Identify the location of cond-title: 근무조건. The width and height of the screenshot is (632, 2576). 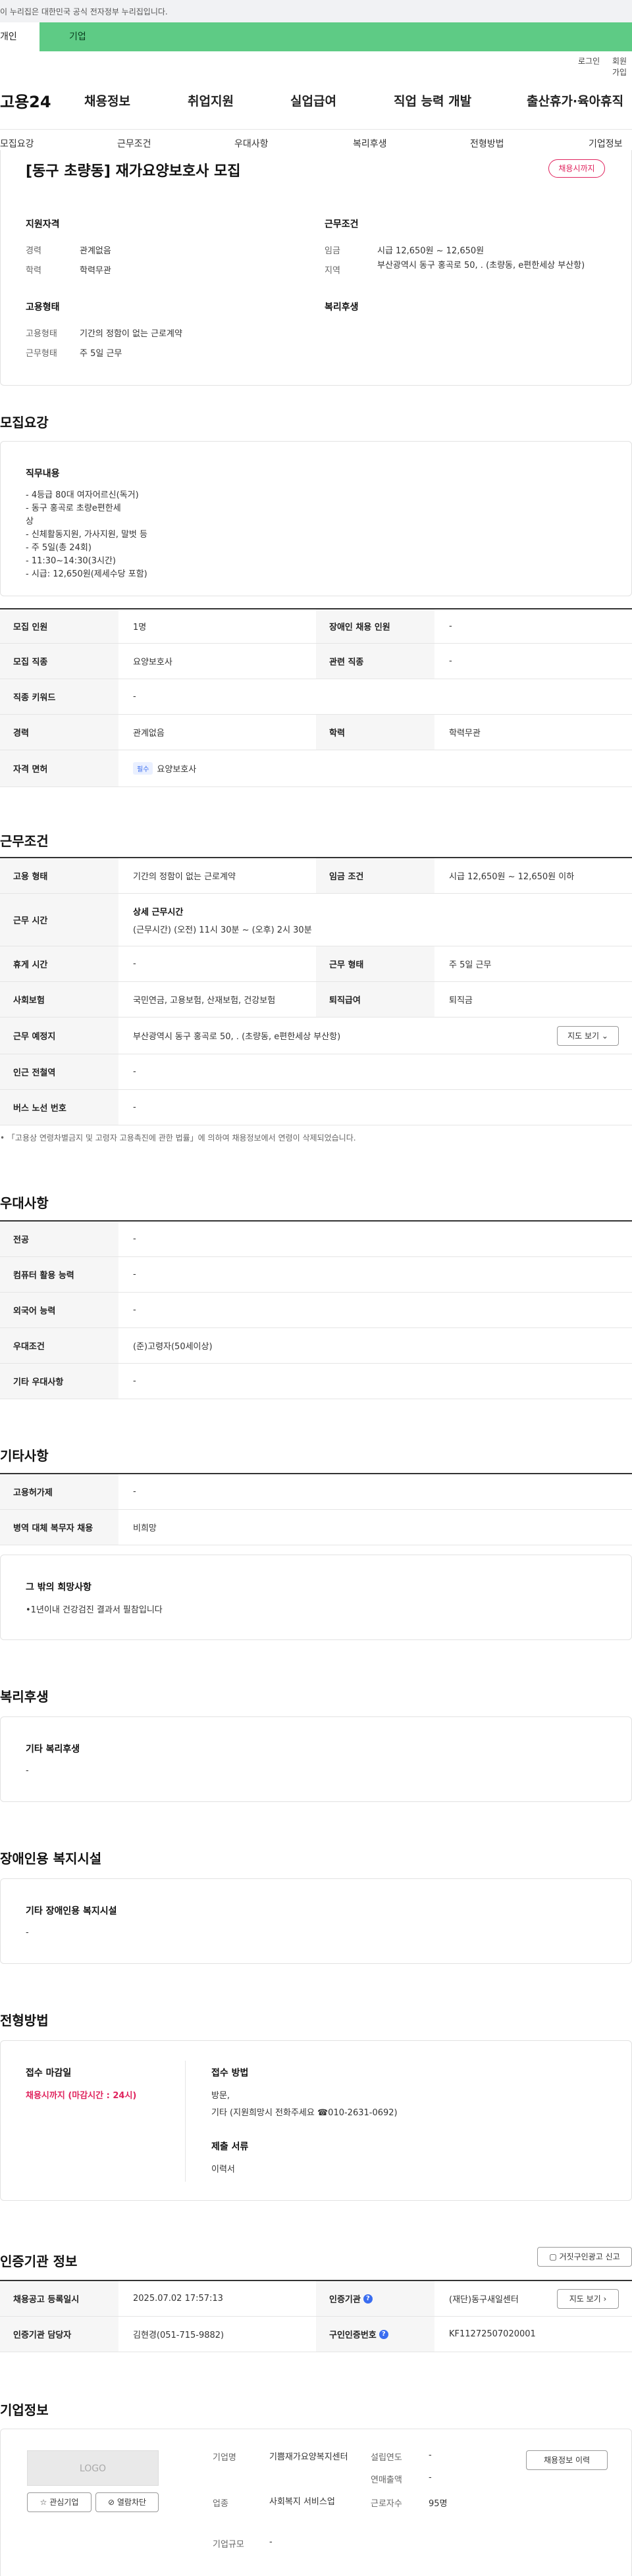
(342, 224).